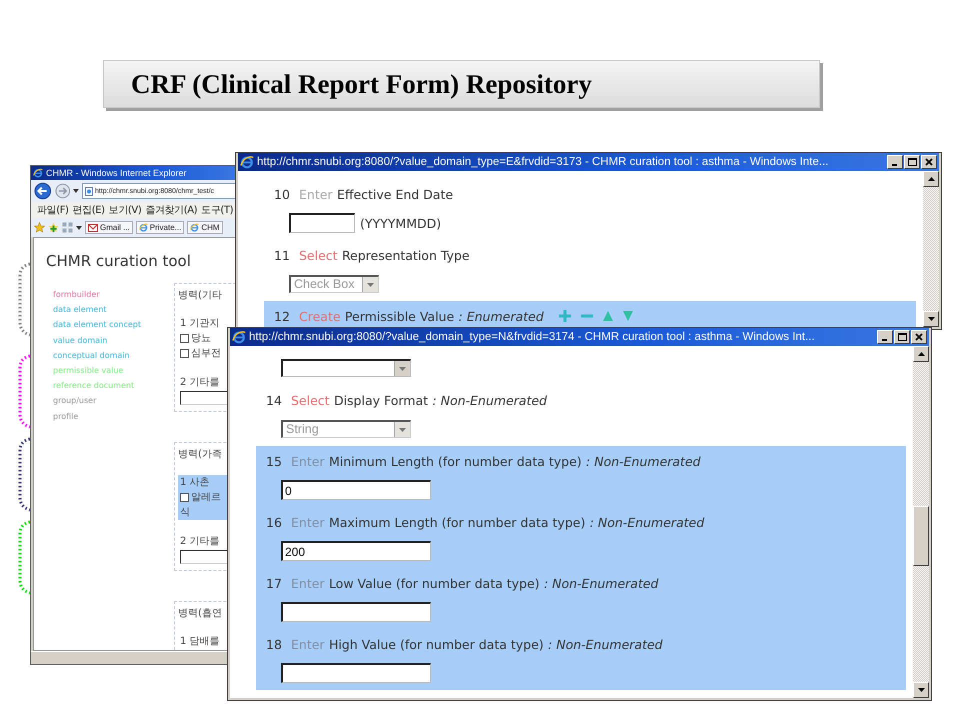 Image resolution: width=960 pixels, height=720 pixels. Describe the element at coordinates (274, 644) in the screenshot. I see `question-number: 18` at that location.